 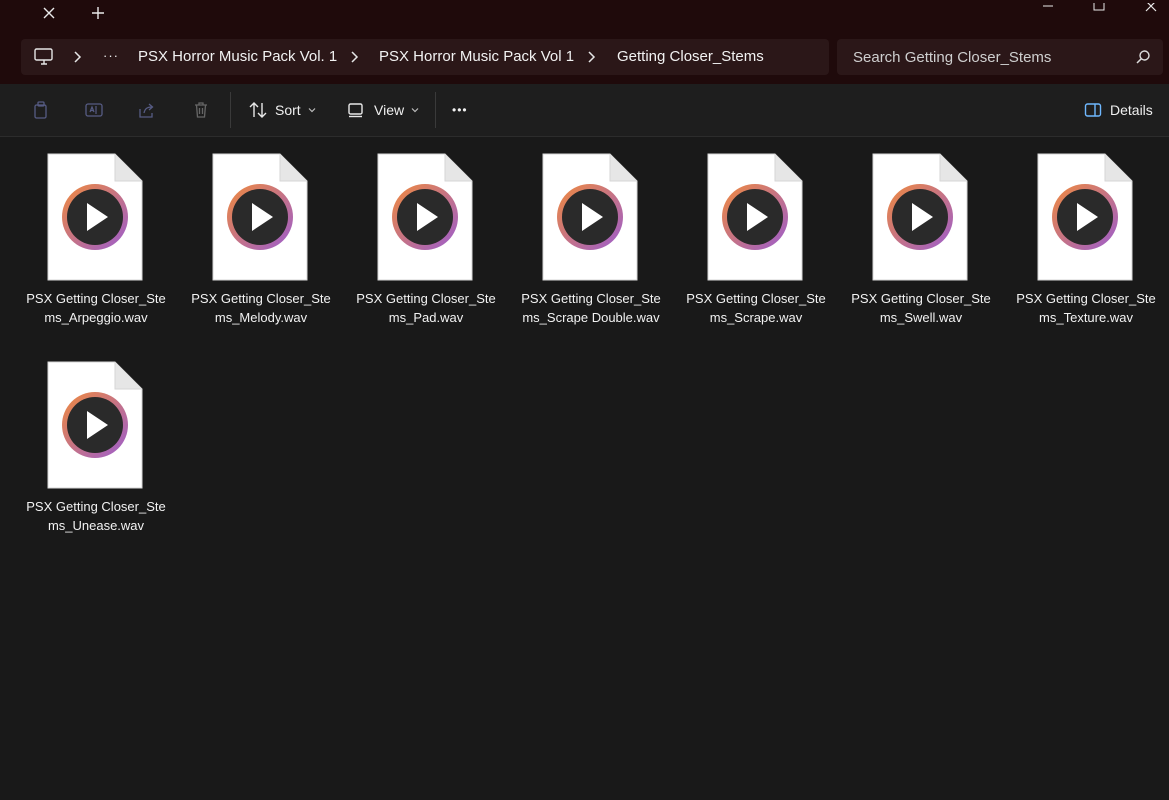 What do you see at coordinates (921, 308) in the screenshot?
I see `file-name: PSX Getting Closer_Stems_Swell.wav` at bounding box center [921, 308].